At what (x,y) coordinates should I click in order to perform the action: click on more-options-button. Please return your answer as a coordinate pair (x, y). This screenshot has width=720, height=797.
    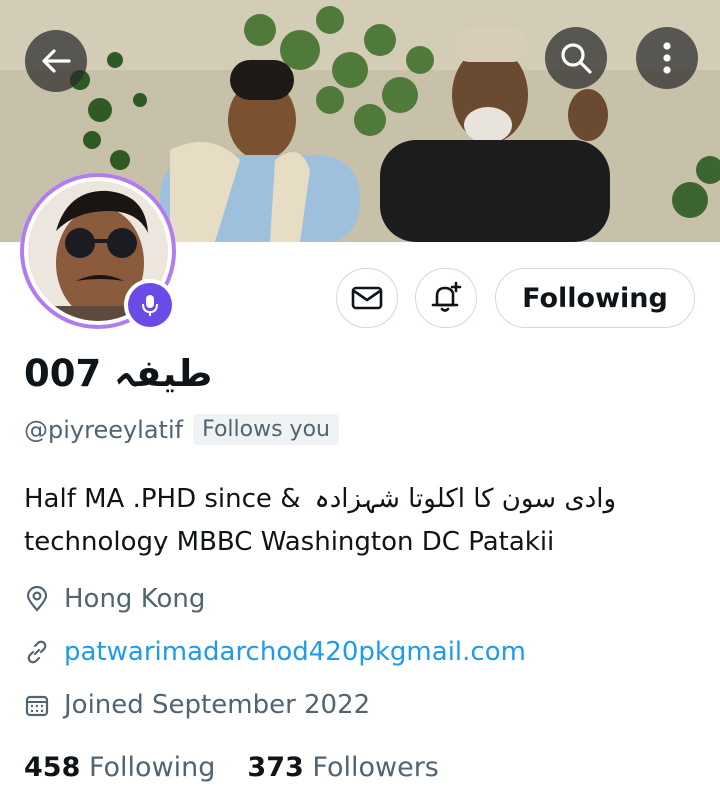
    Looking at the image, I should click on (667, 58).